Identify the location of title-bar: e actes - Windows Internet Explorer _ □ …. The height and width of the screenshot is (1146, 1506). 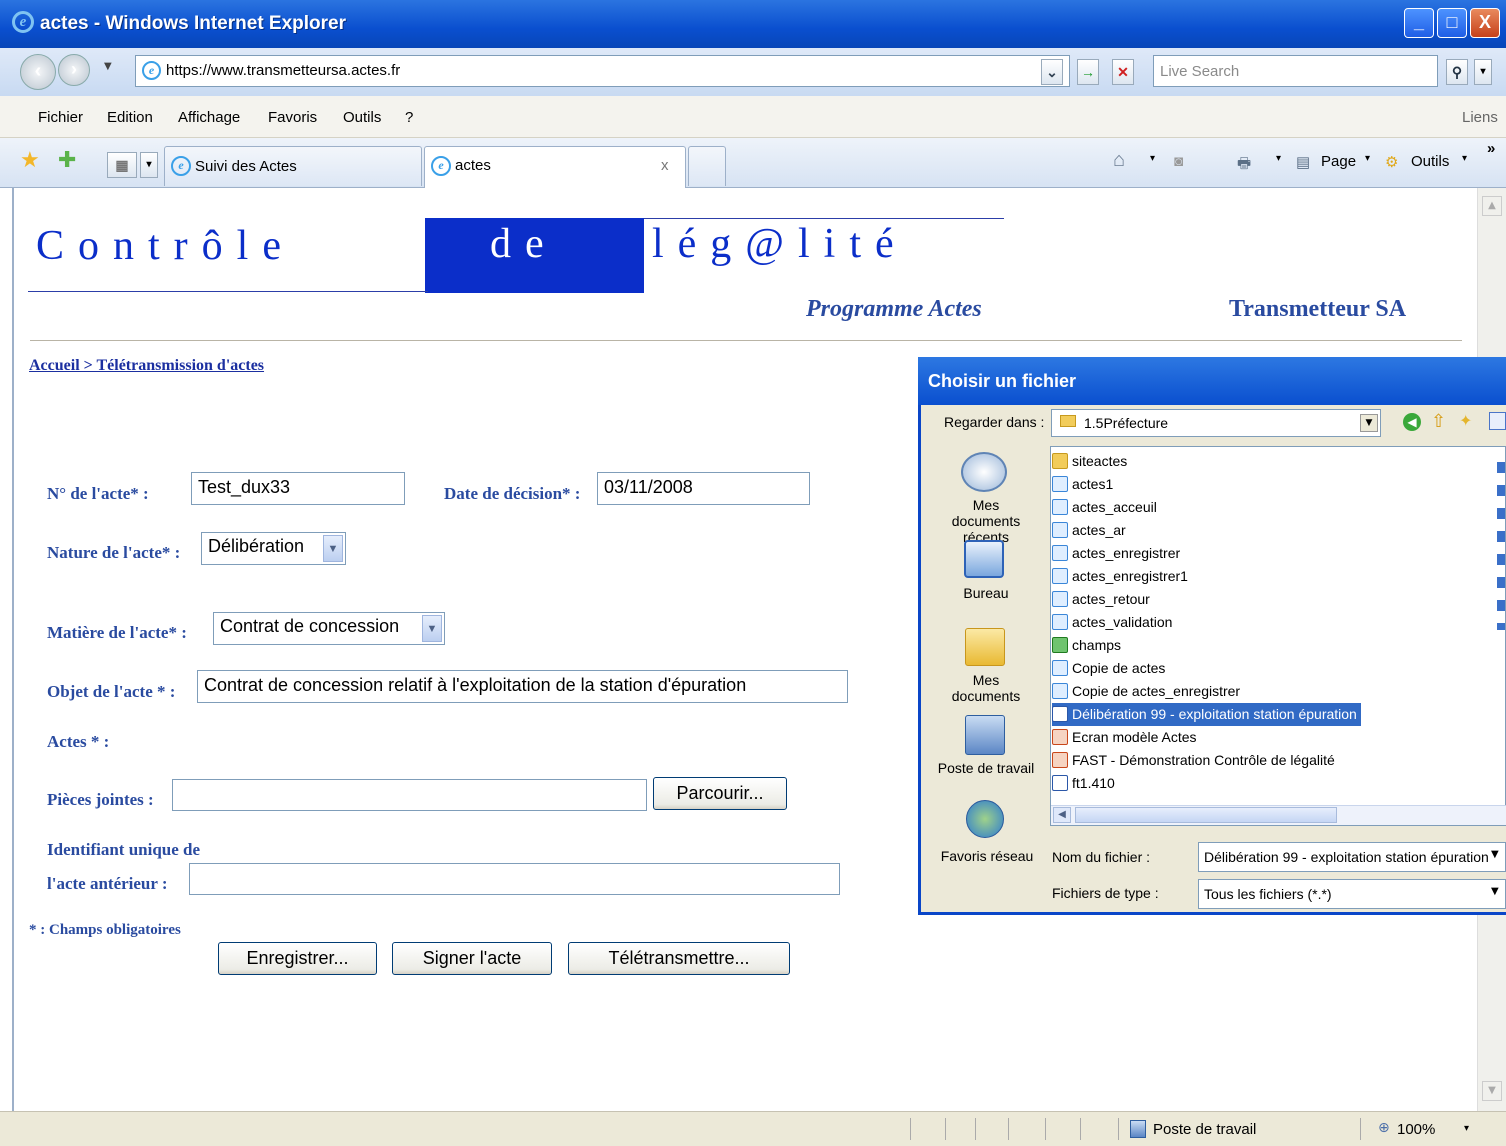
(753, 24).